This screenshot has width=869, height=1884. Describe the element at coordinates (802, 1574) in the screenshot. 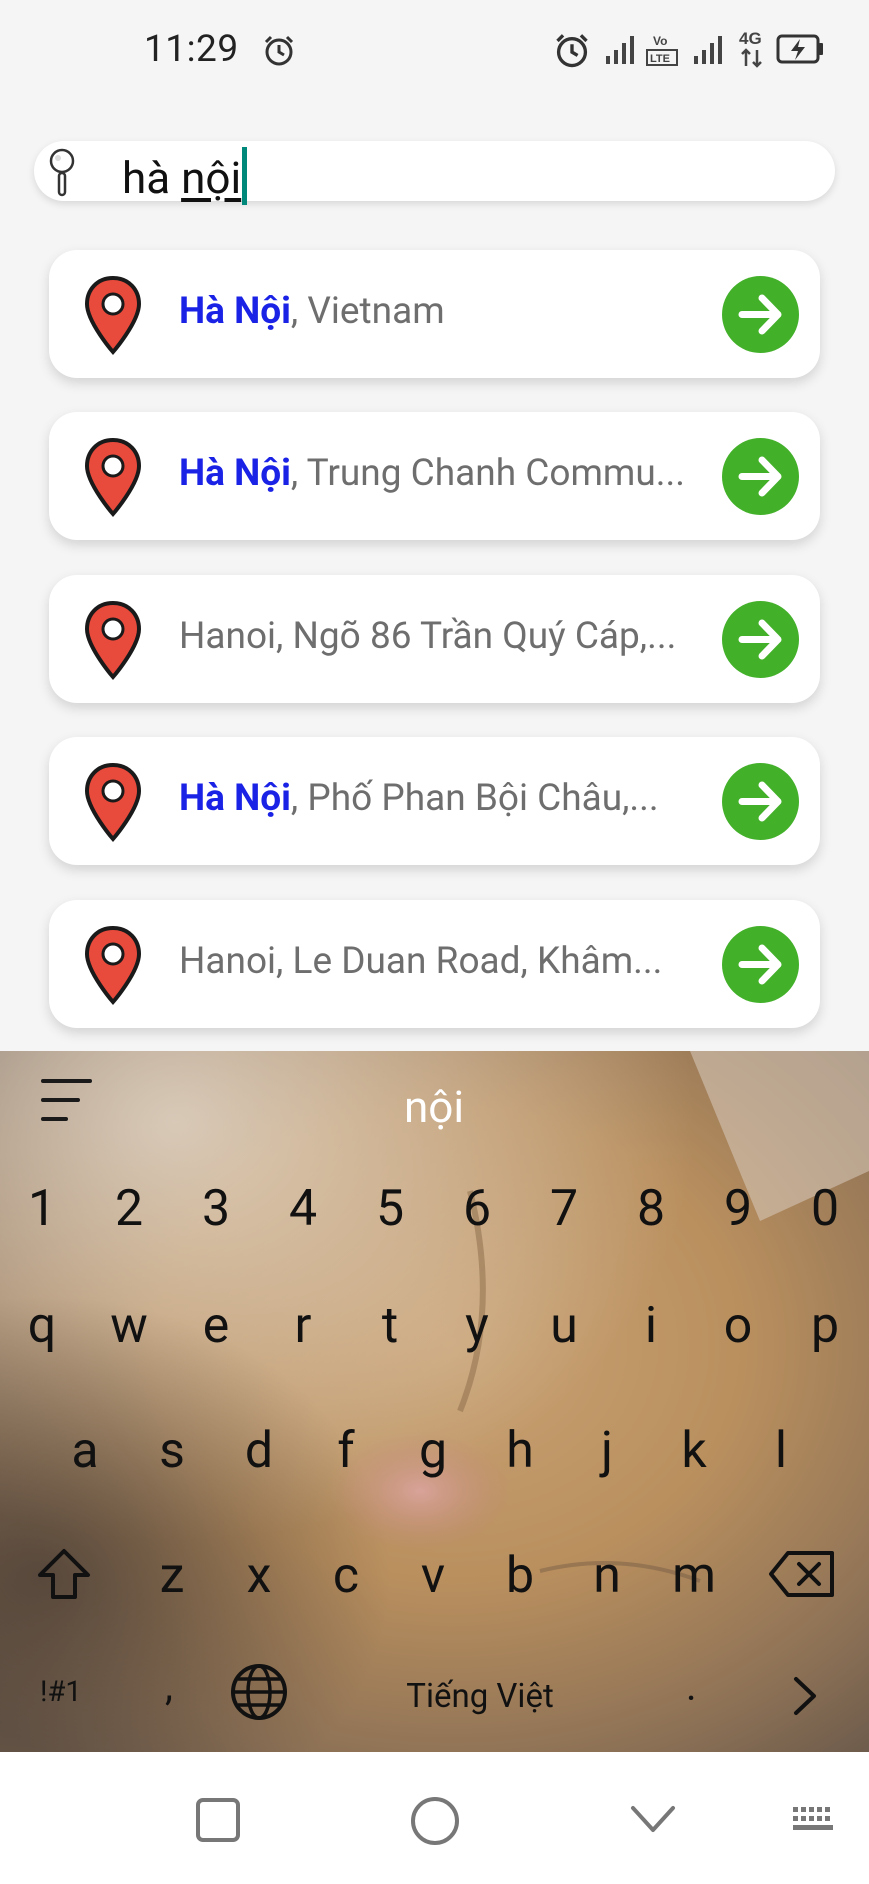

I see `backspace-icon` at that location.